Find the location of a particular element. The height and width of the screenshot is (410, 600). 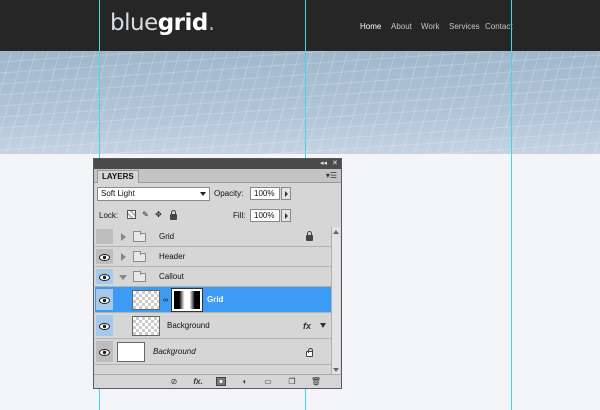

adjustment-layer-icon: ◐ is located at coordinates (245, 381).